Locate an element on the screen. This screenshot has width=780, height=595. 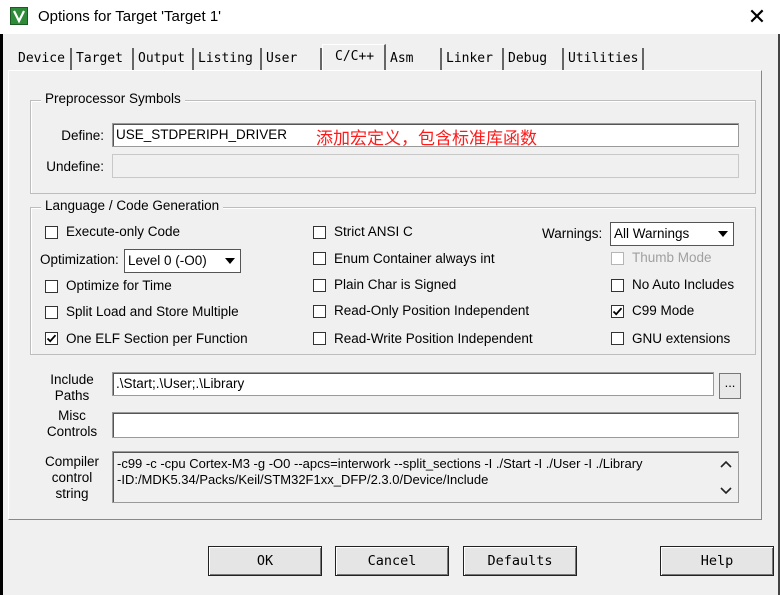
help-button: Help is located at coordinates (717, 561).